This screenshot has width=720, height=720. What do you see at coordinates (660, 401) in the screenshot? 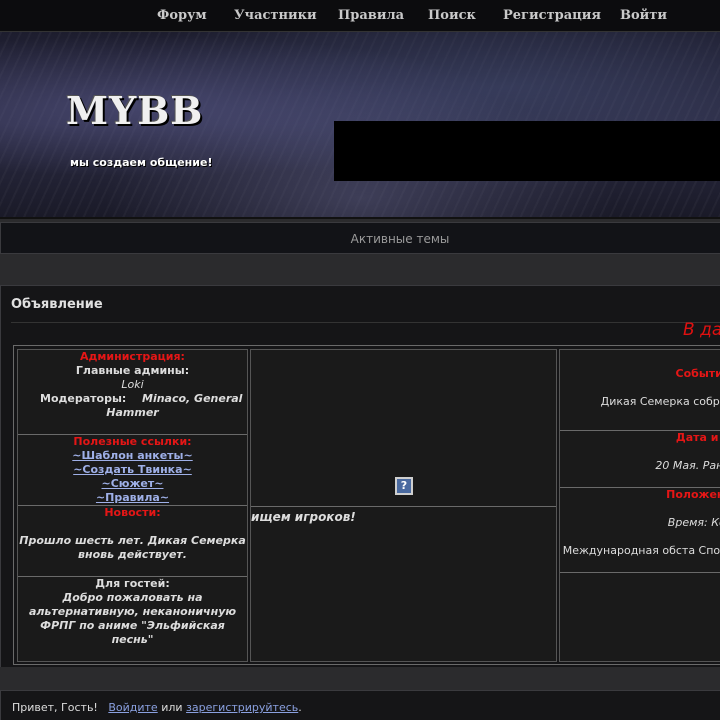
I see `events-text: Дикая Семерка собралас Марианской впади` at bounding box center [660, 401].